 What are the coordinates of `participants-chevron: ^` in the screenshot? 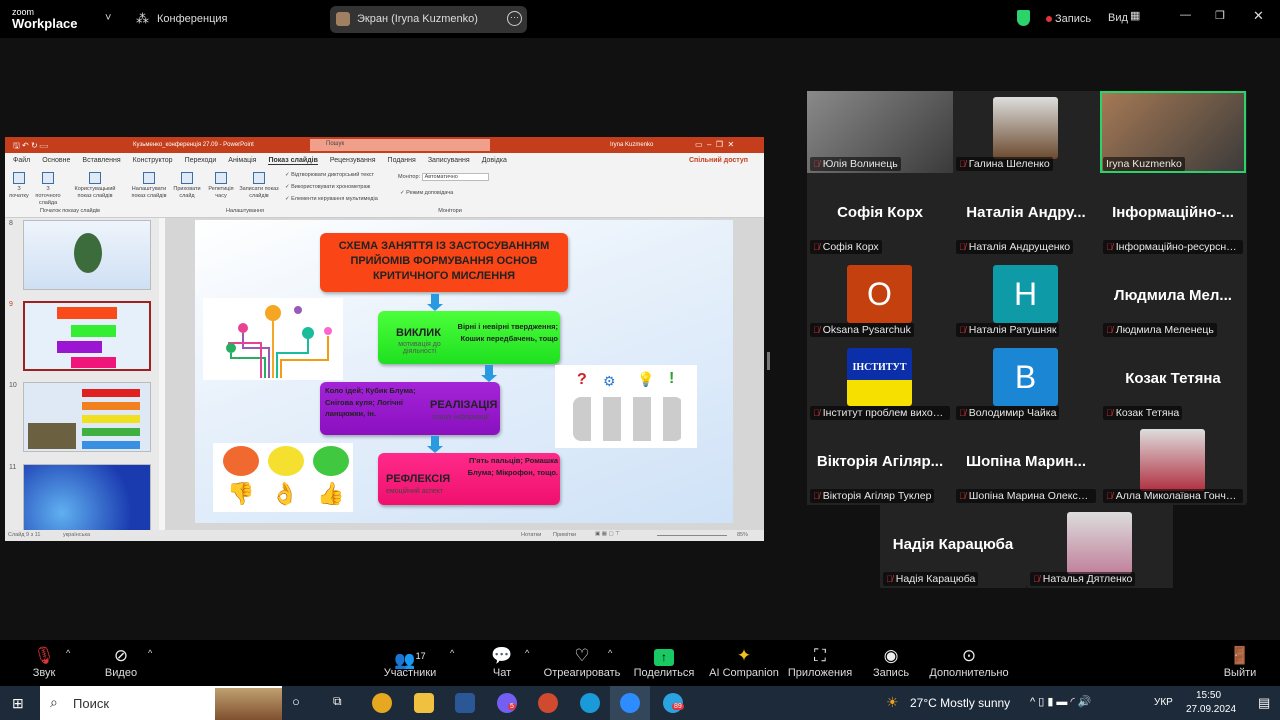 It's located at (452, 653).